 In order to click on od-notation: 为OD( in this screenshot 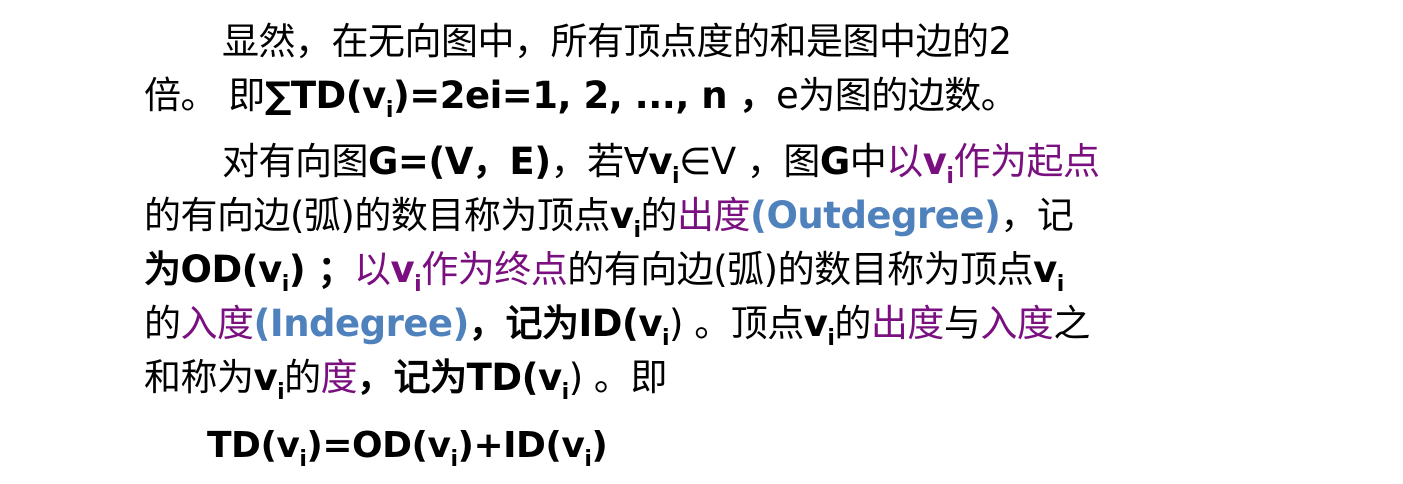, I will do `click(201, 269)`.